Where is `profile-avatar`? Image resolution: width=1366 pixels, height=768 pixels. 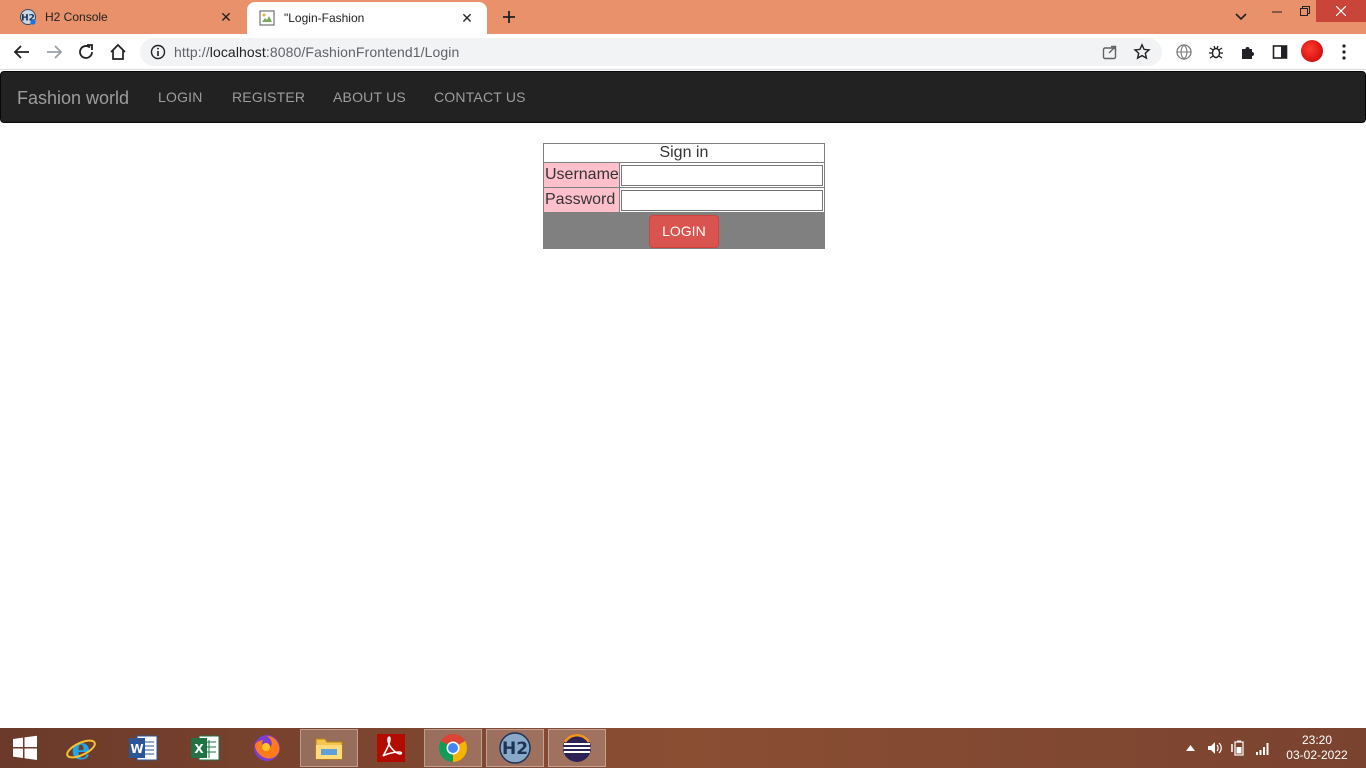 profile-avatar is located at coordinates (1312, 51).